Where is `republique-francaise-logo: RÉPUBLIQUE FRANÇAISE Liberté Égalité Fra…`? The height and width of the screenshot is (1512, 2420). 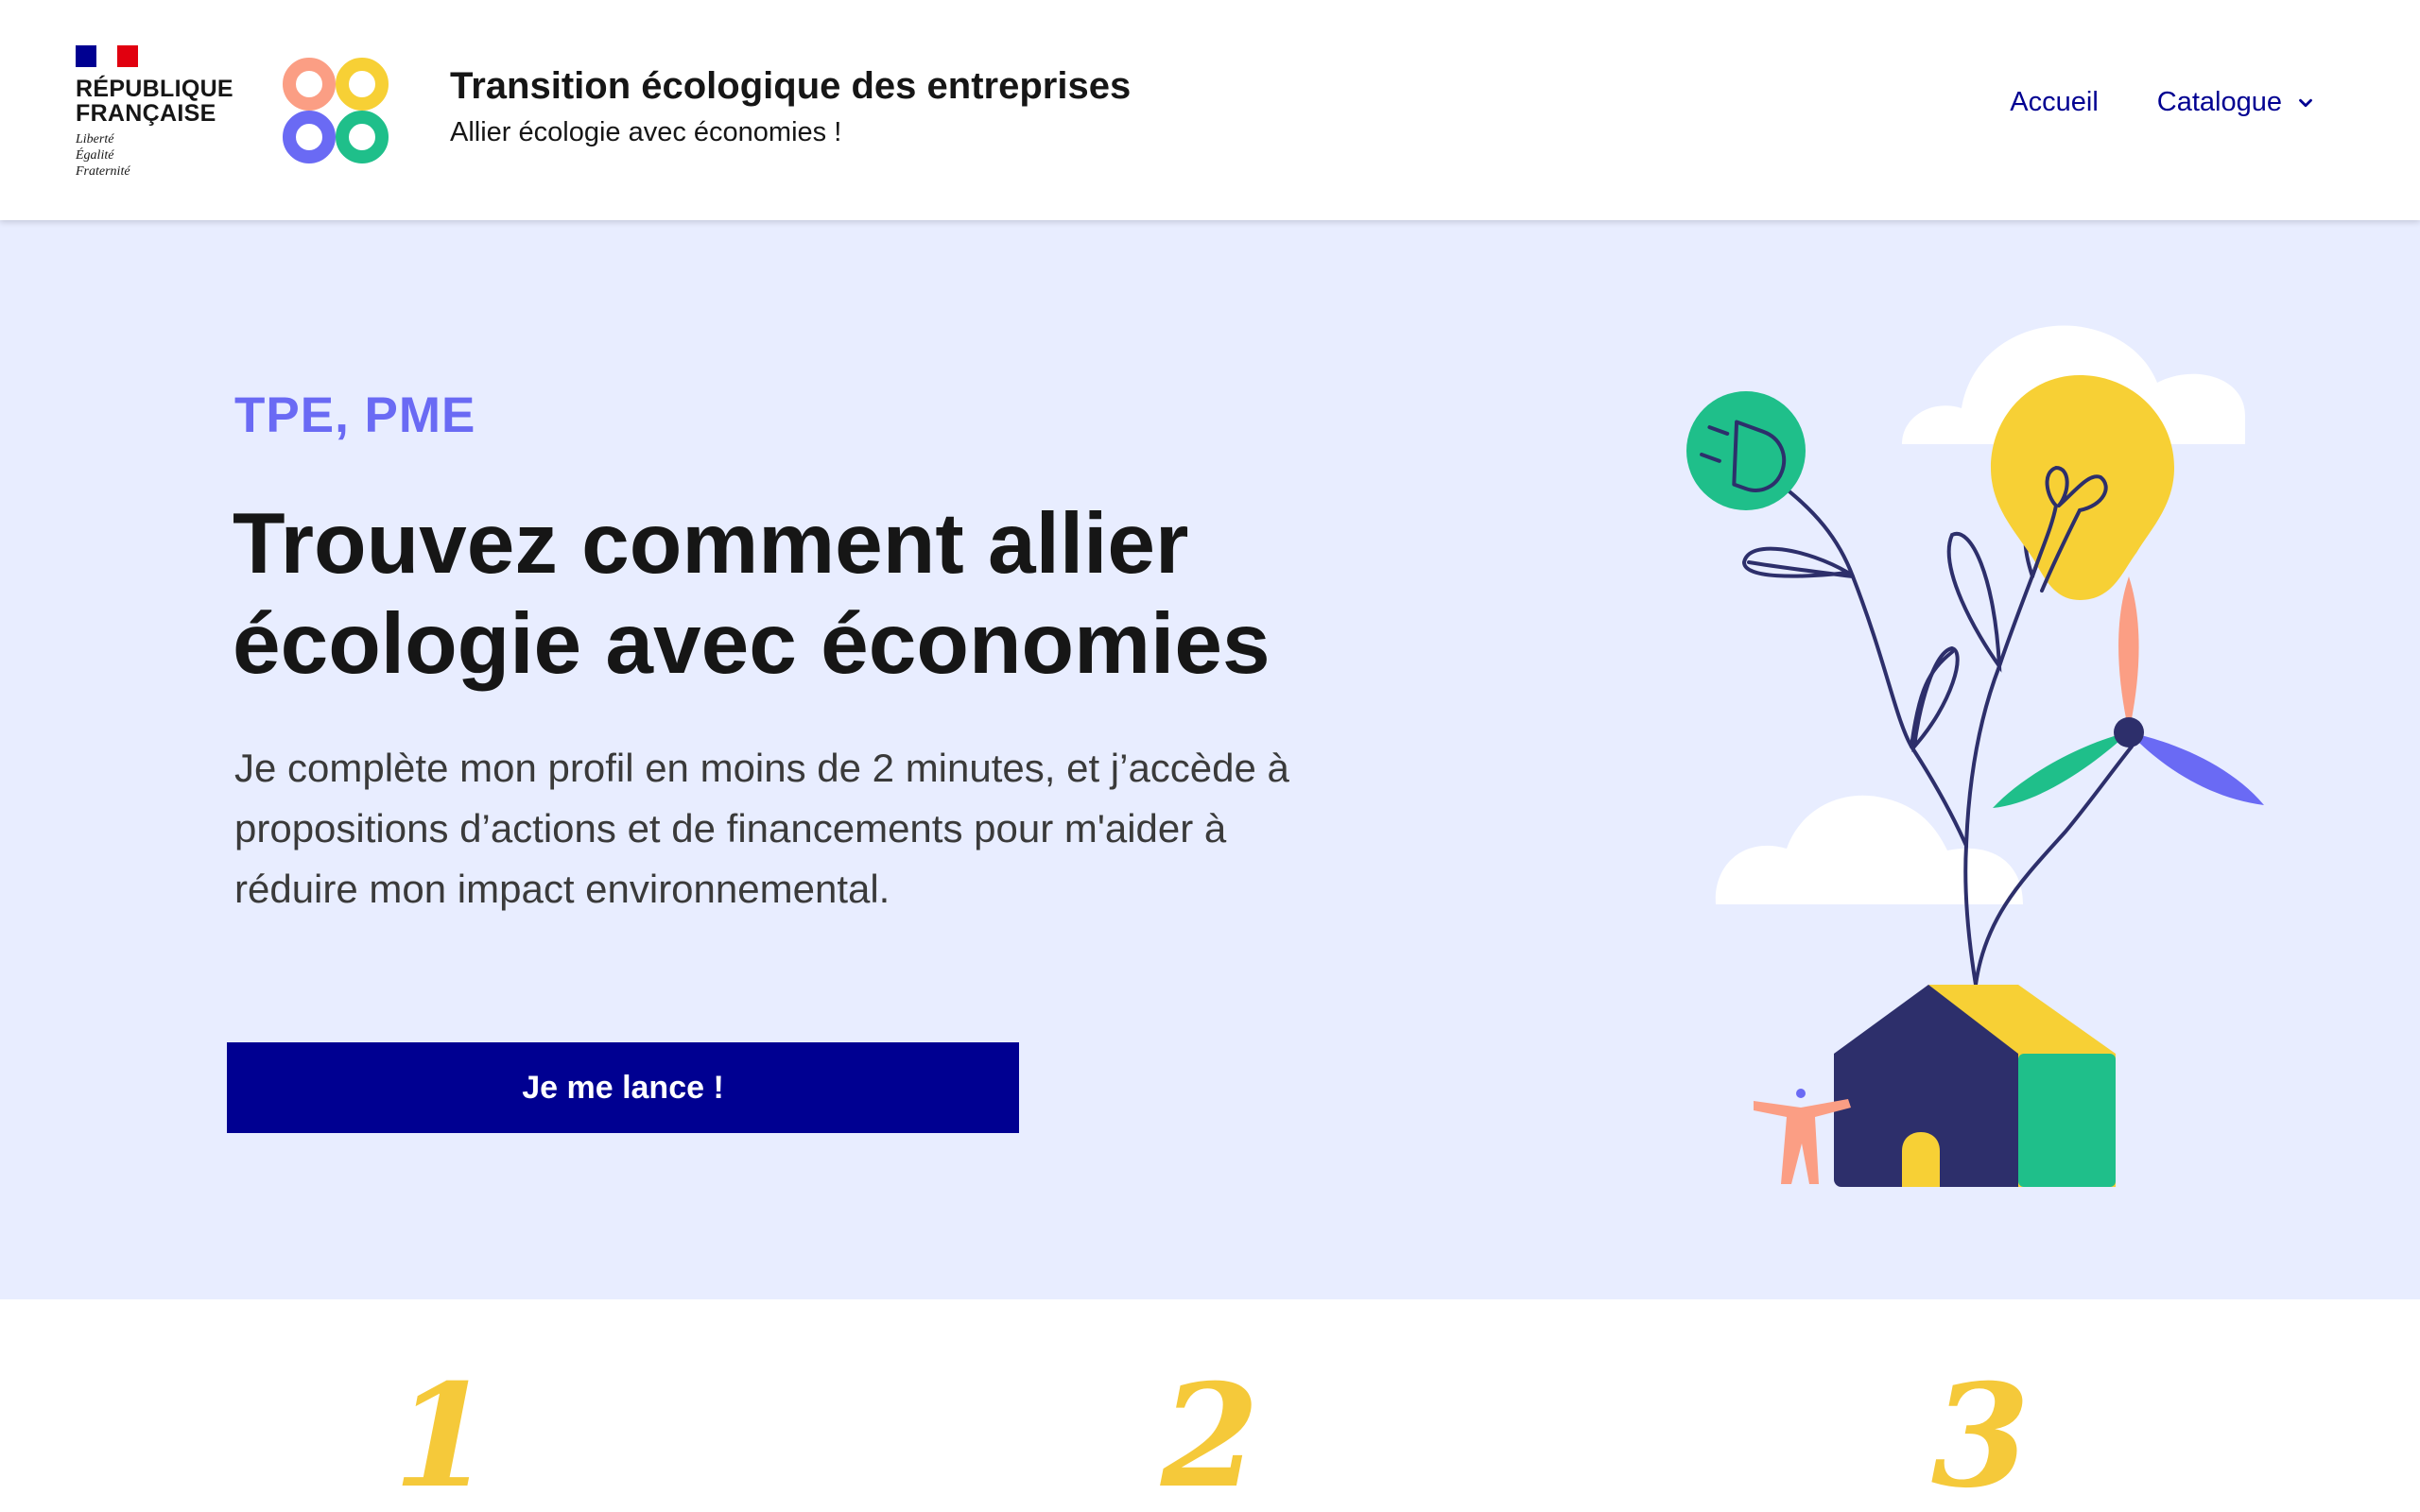
republique-francaise-logo: RÉPUBLIQUE FRANÇAISE Liberté Égalité Fra… is located at coordinates (156, 112).